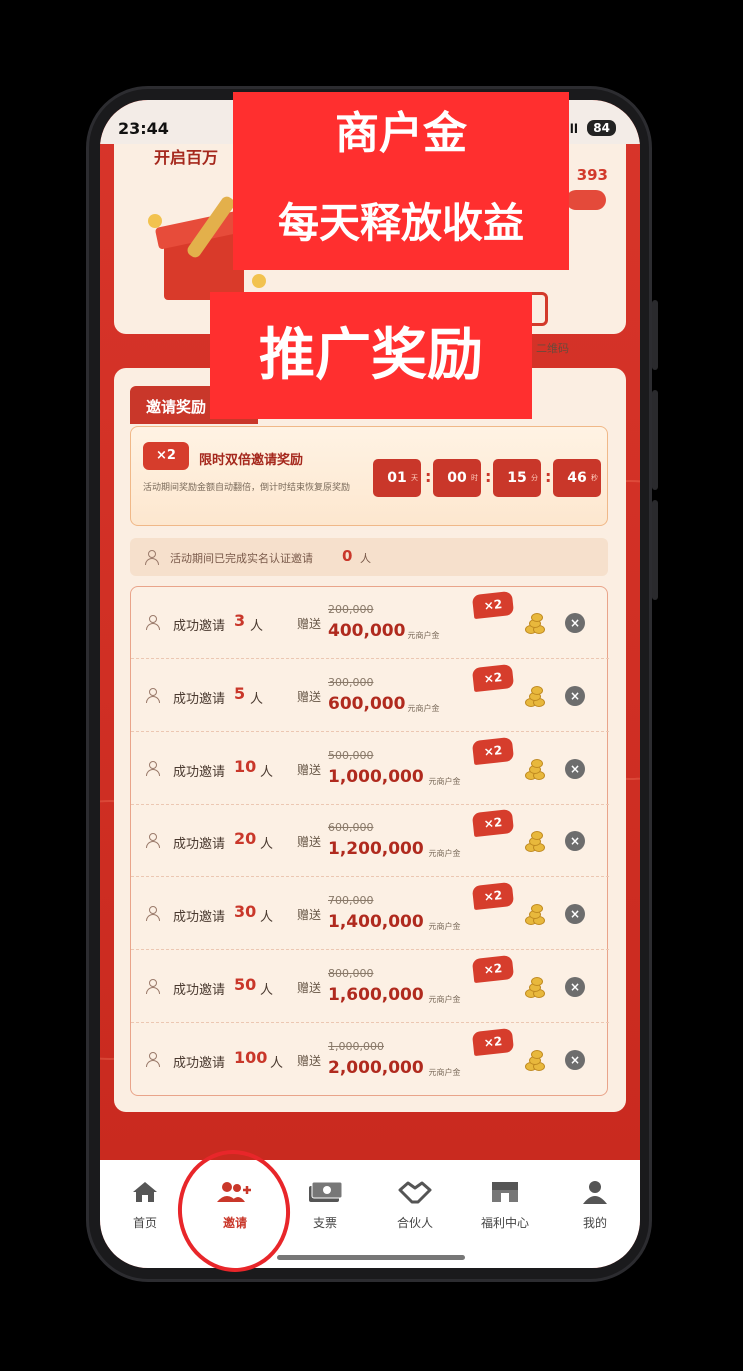 The width and height of the screenshot is (743, 1371). What do you see at coordinates (594, 478) in the screenshot?
I see `countdown-seconds-unit: 秒` at bounding box center [594, 478].